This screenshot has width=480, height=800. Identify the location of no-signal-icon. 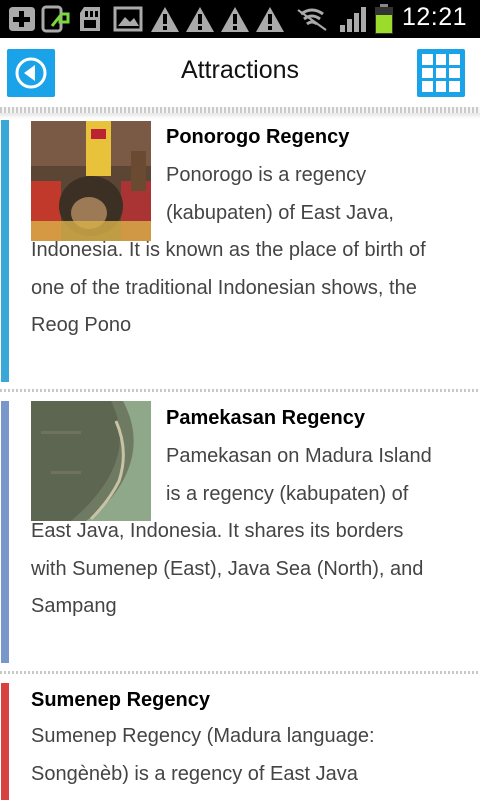
(312, 19).